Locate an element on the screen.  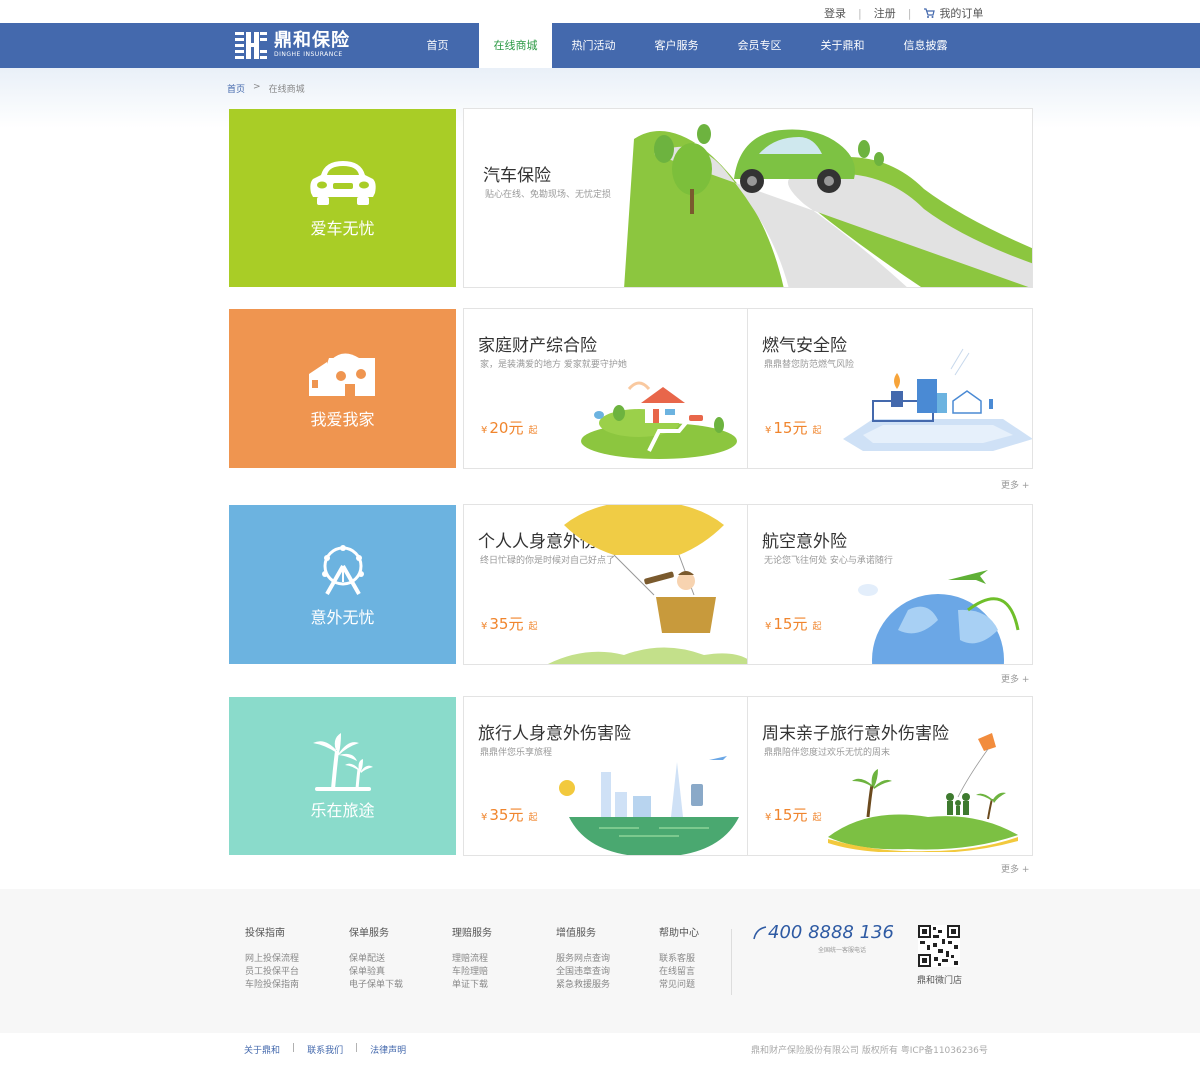
tile-car: 爱车无忧 is located at coordinates (342, 198).